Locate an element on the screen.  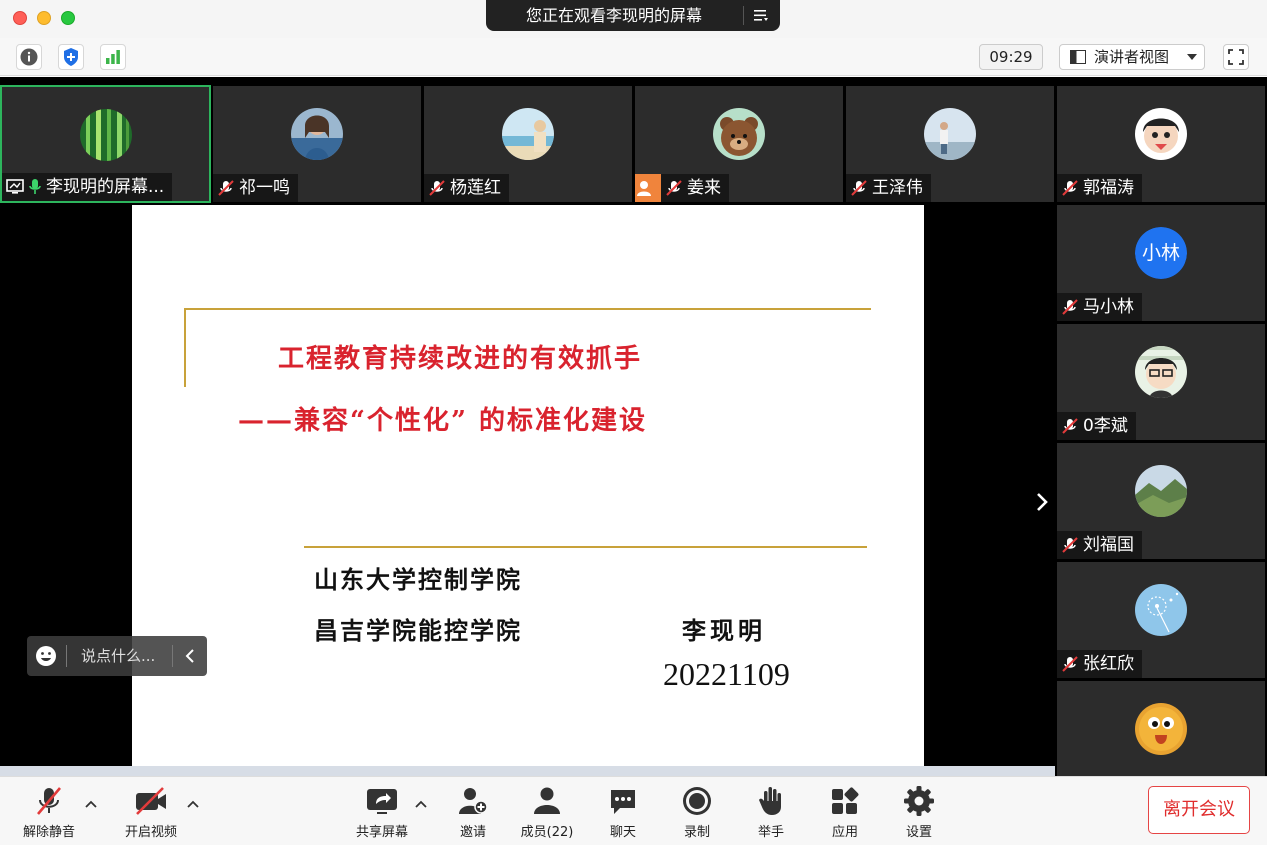
apps-button: 应用 is located at coordinates (845, 812).